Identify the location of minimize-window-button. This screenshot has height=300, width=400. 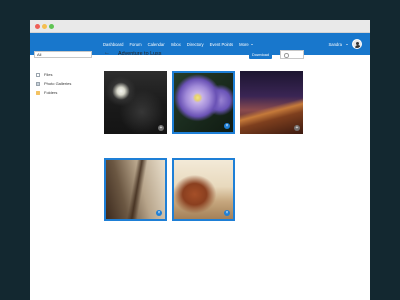
(44, 26).